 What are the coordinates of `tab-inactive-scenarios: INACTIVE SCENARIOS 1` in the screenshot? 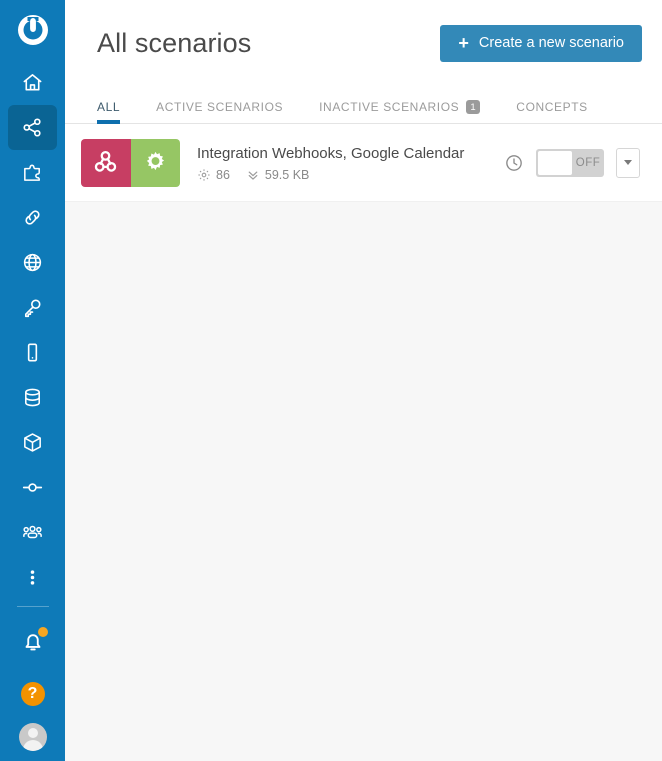 It's located at (400, 111).